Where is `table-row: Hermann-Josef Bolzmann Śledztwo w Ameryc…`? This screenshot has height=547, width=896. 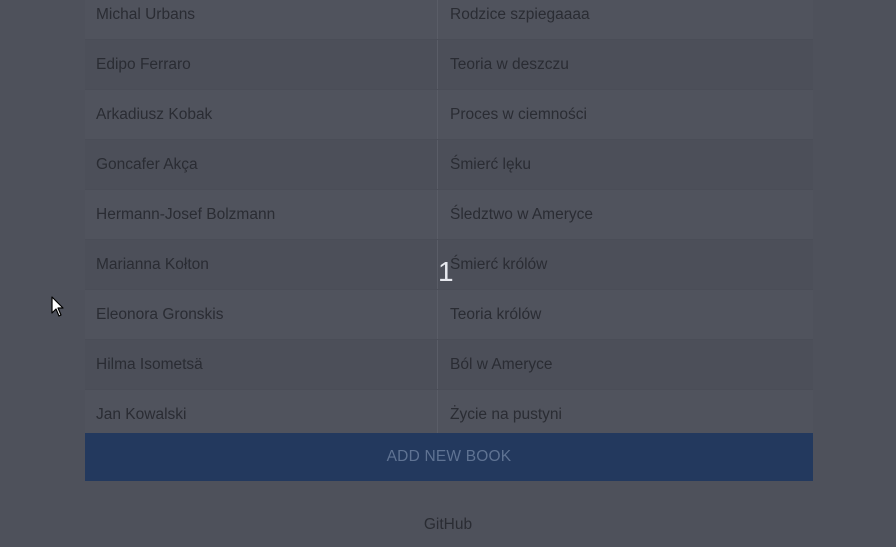
table-row: Hermann-Josef Bolzmann Śledztwo w Ameryc… is located at coordinates (449, 215).